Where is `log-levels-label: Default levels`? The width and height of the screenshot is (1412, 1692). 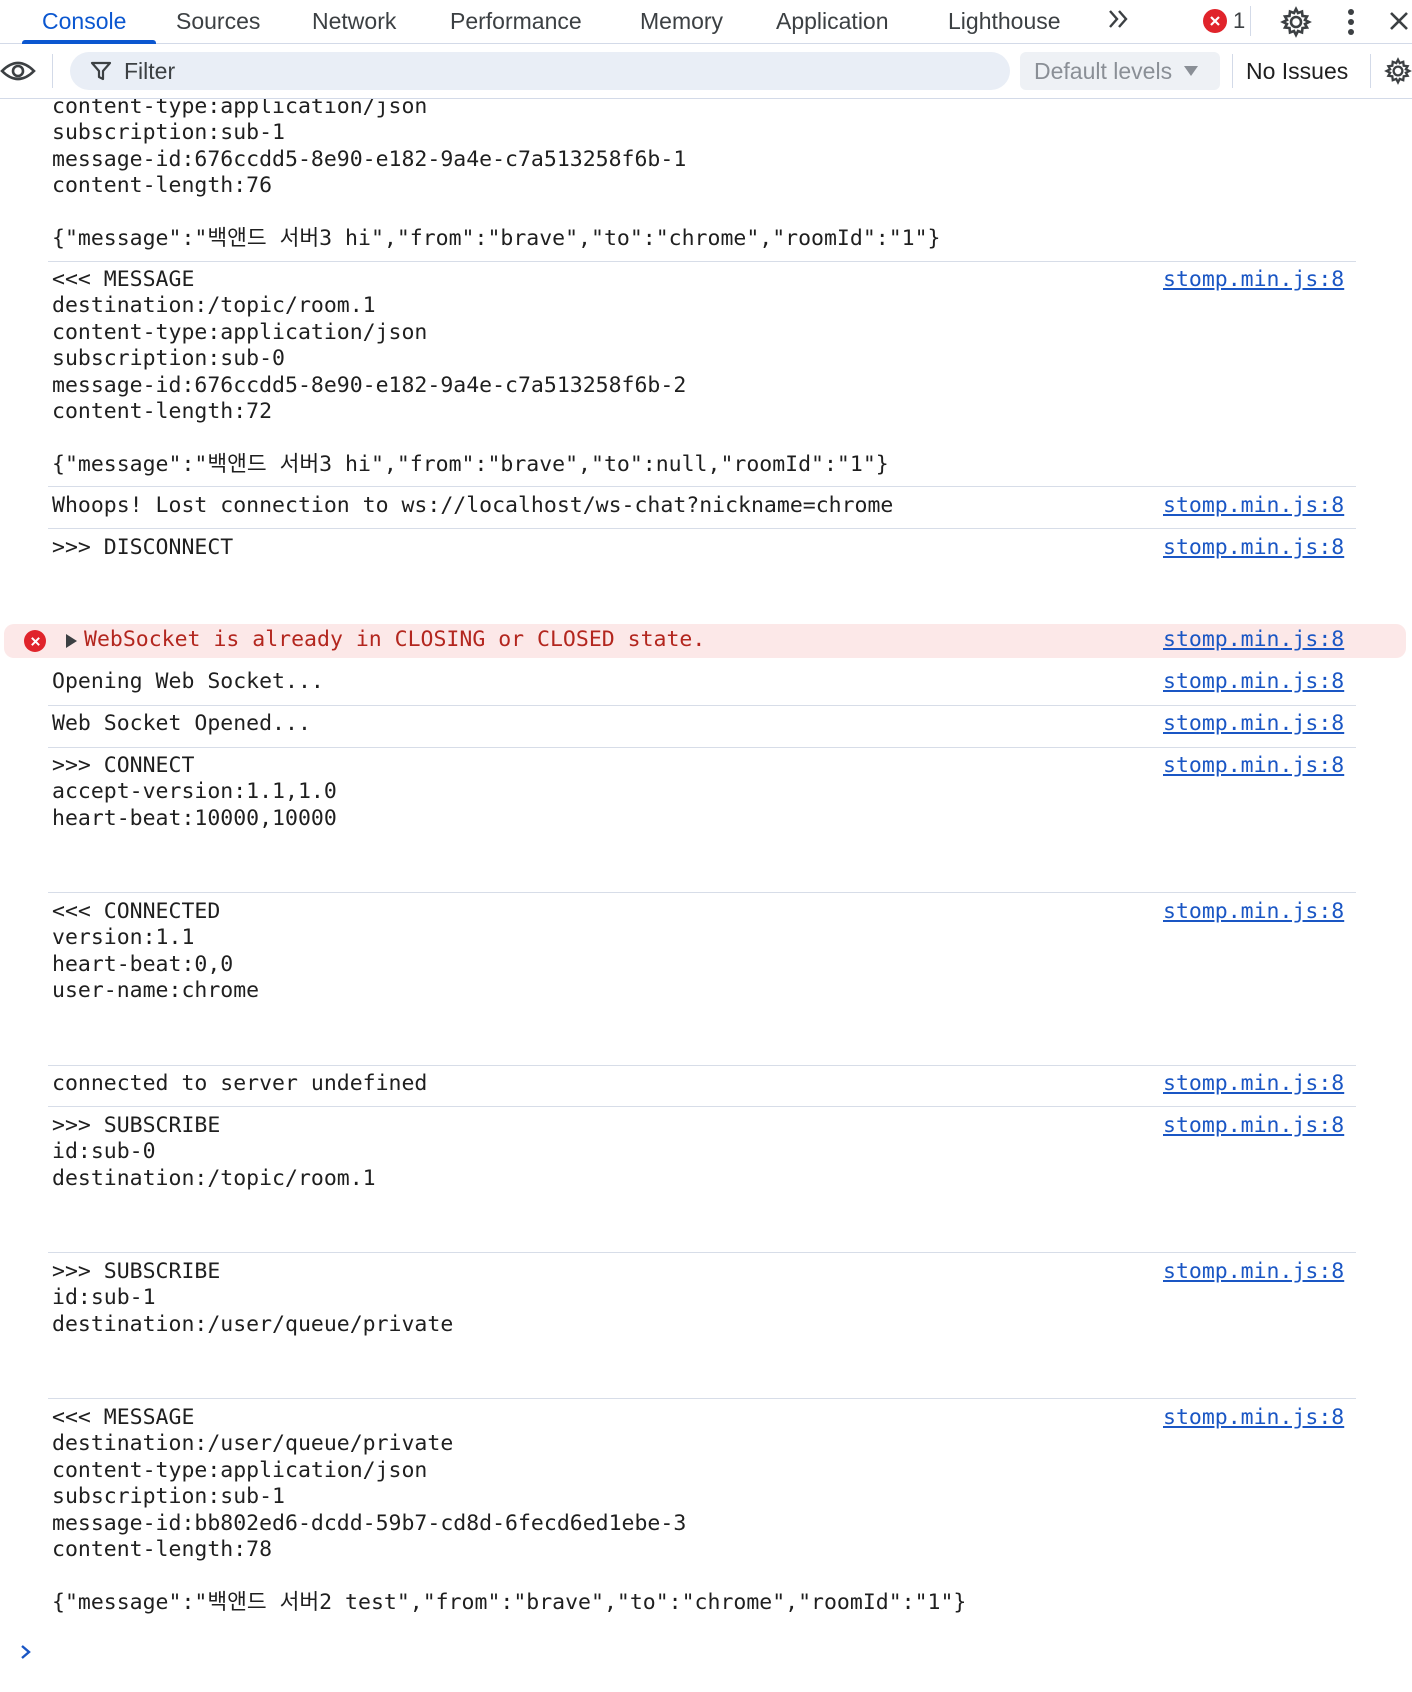
log-levels-label: Default levels is located at coordinates (1103, 70).